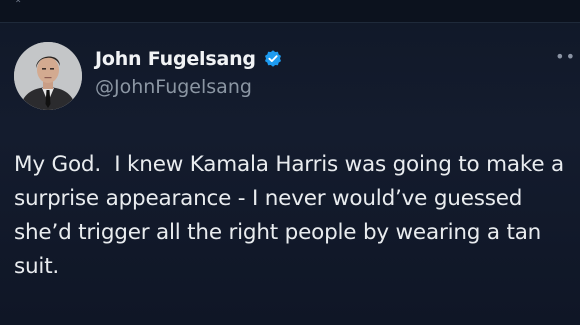  What do you see at coordinates (175, 59) in the screenshot?
I see `display-name: John Fugelsang` at bounding box center [175, 59].